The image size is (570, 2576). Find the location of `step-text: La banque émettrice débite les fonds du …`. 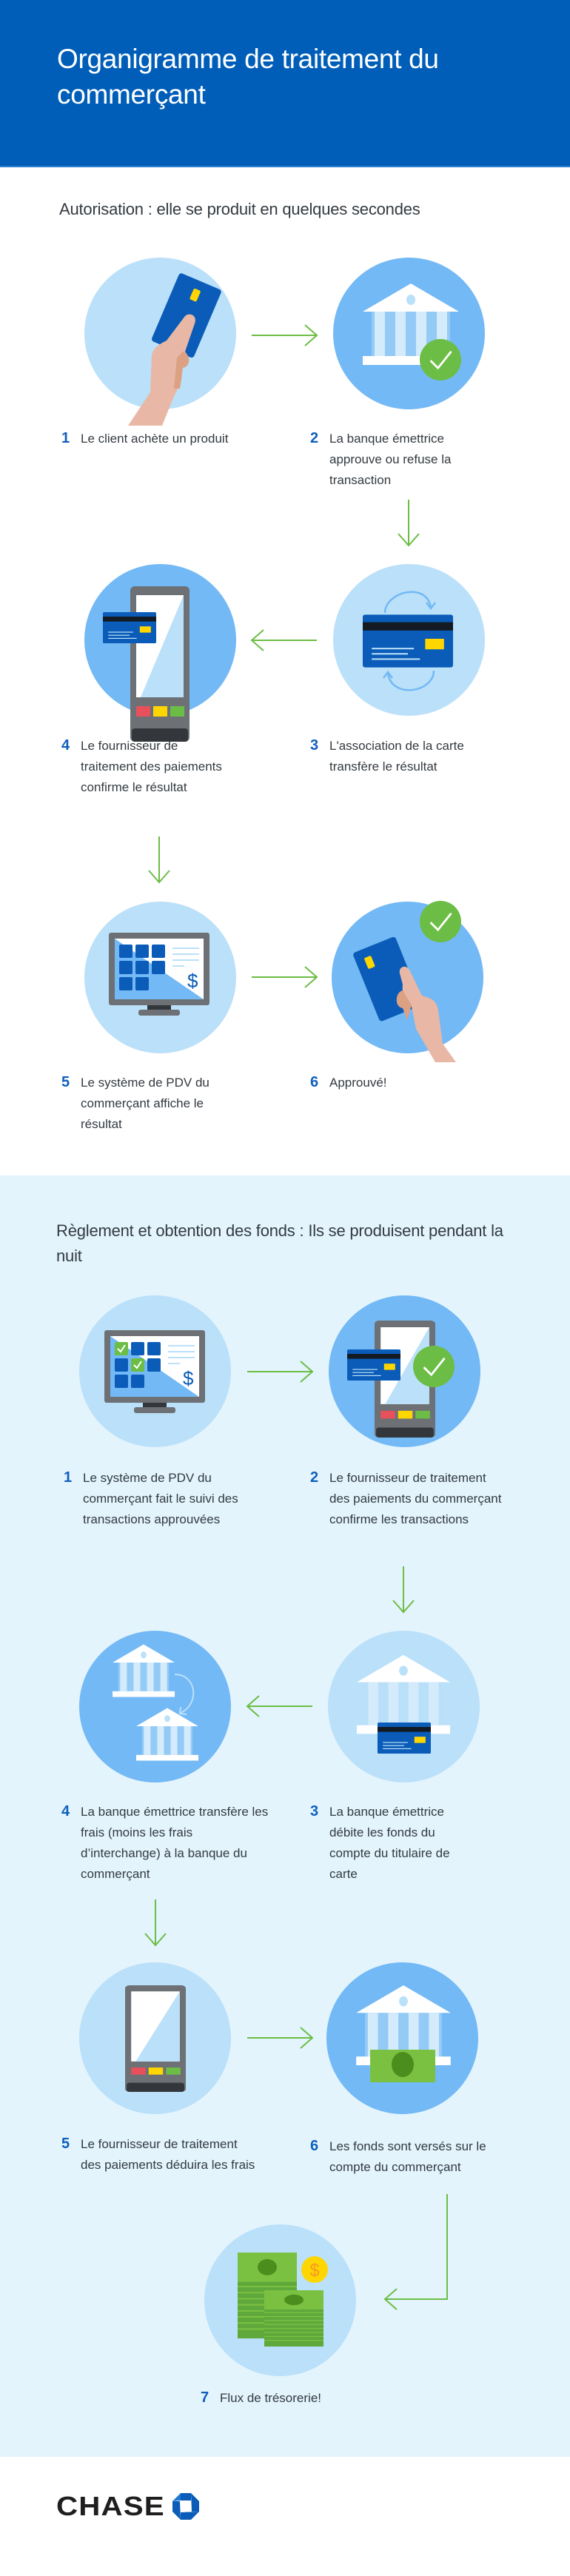

step-text: La banque émettrice débite les fonds du … is located at coordinates (389, 1843).